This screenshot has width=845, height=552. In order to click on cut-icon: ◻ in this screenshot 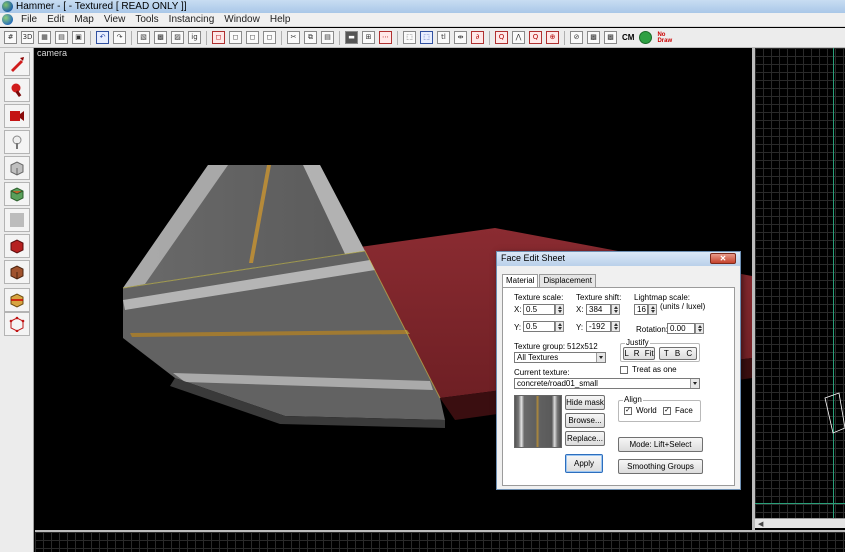, I will do `click(269, 37)`.